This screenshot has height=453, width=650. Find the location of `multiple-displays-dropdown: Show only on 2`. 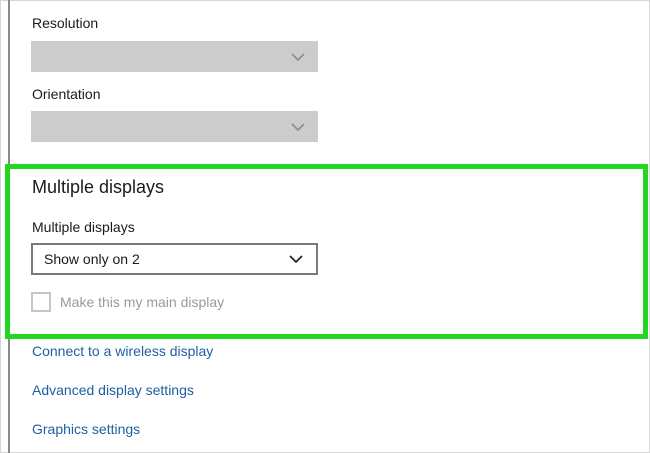

multiple-displays-dropdown: Show only on 2 is located at coordinates (174, 259).